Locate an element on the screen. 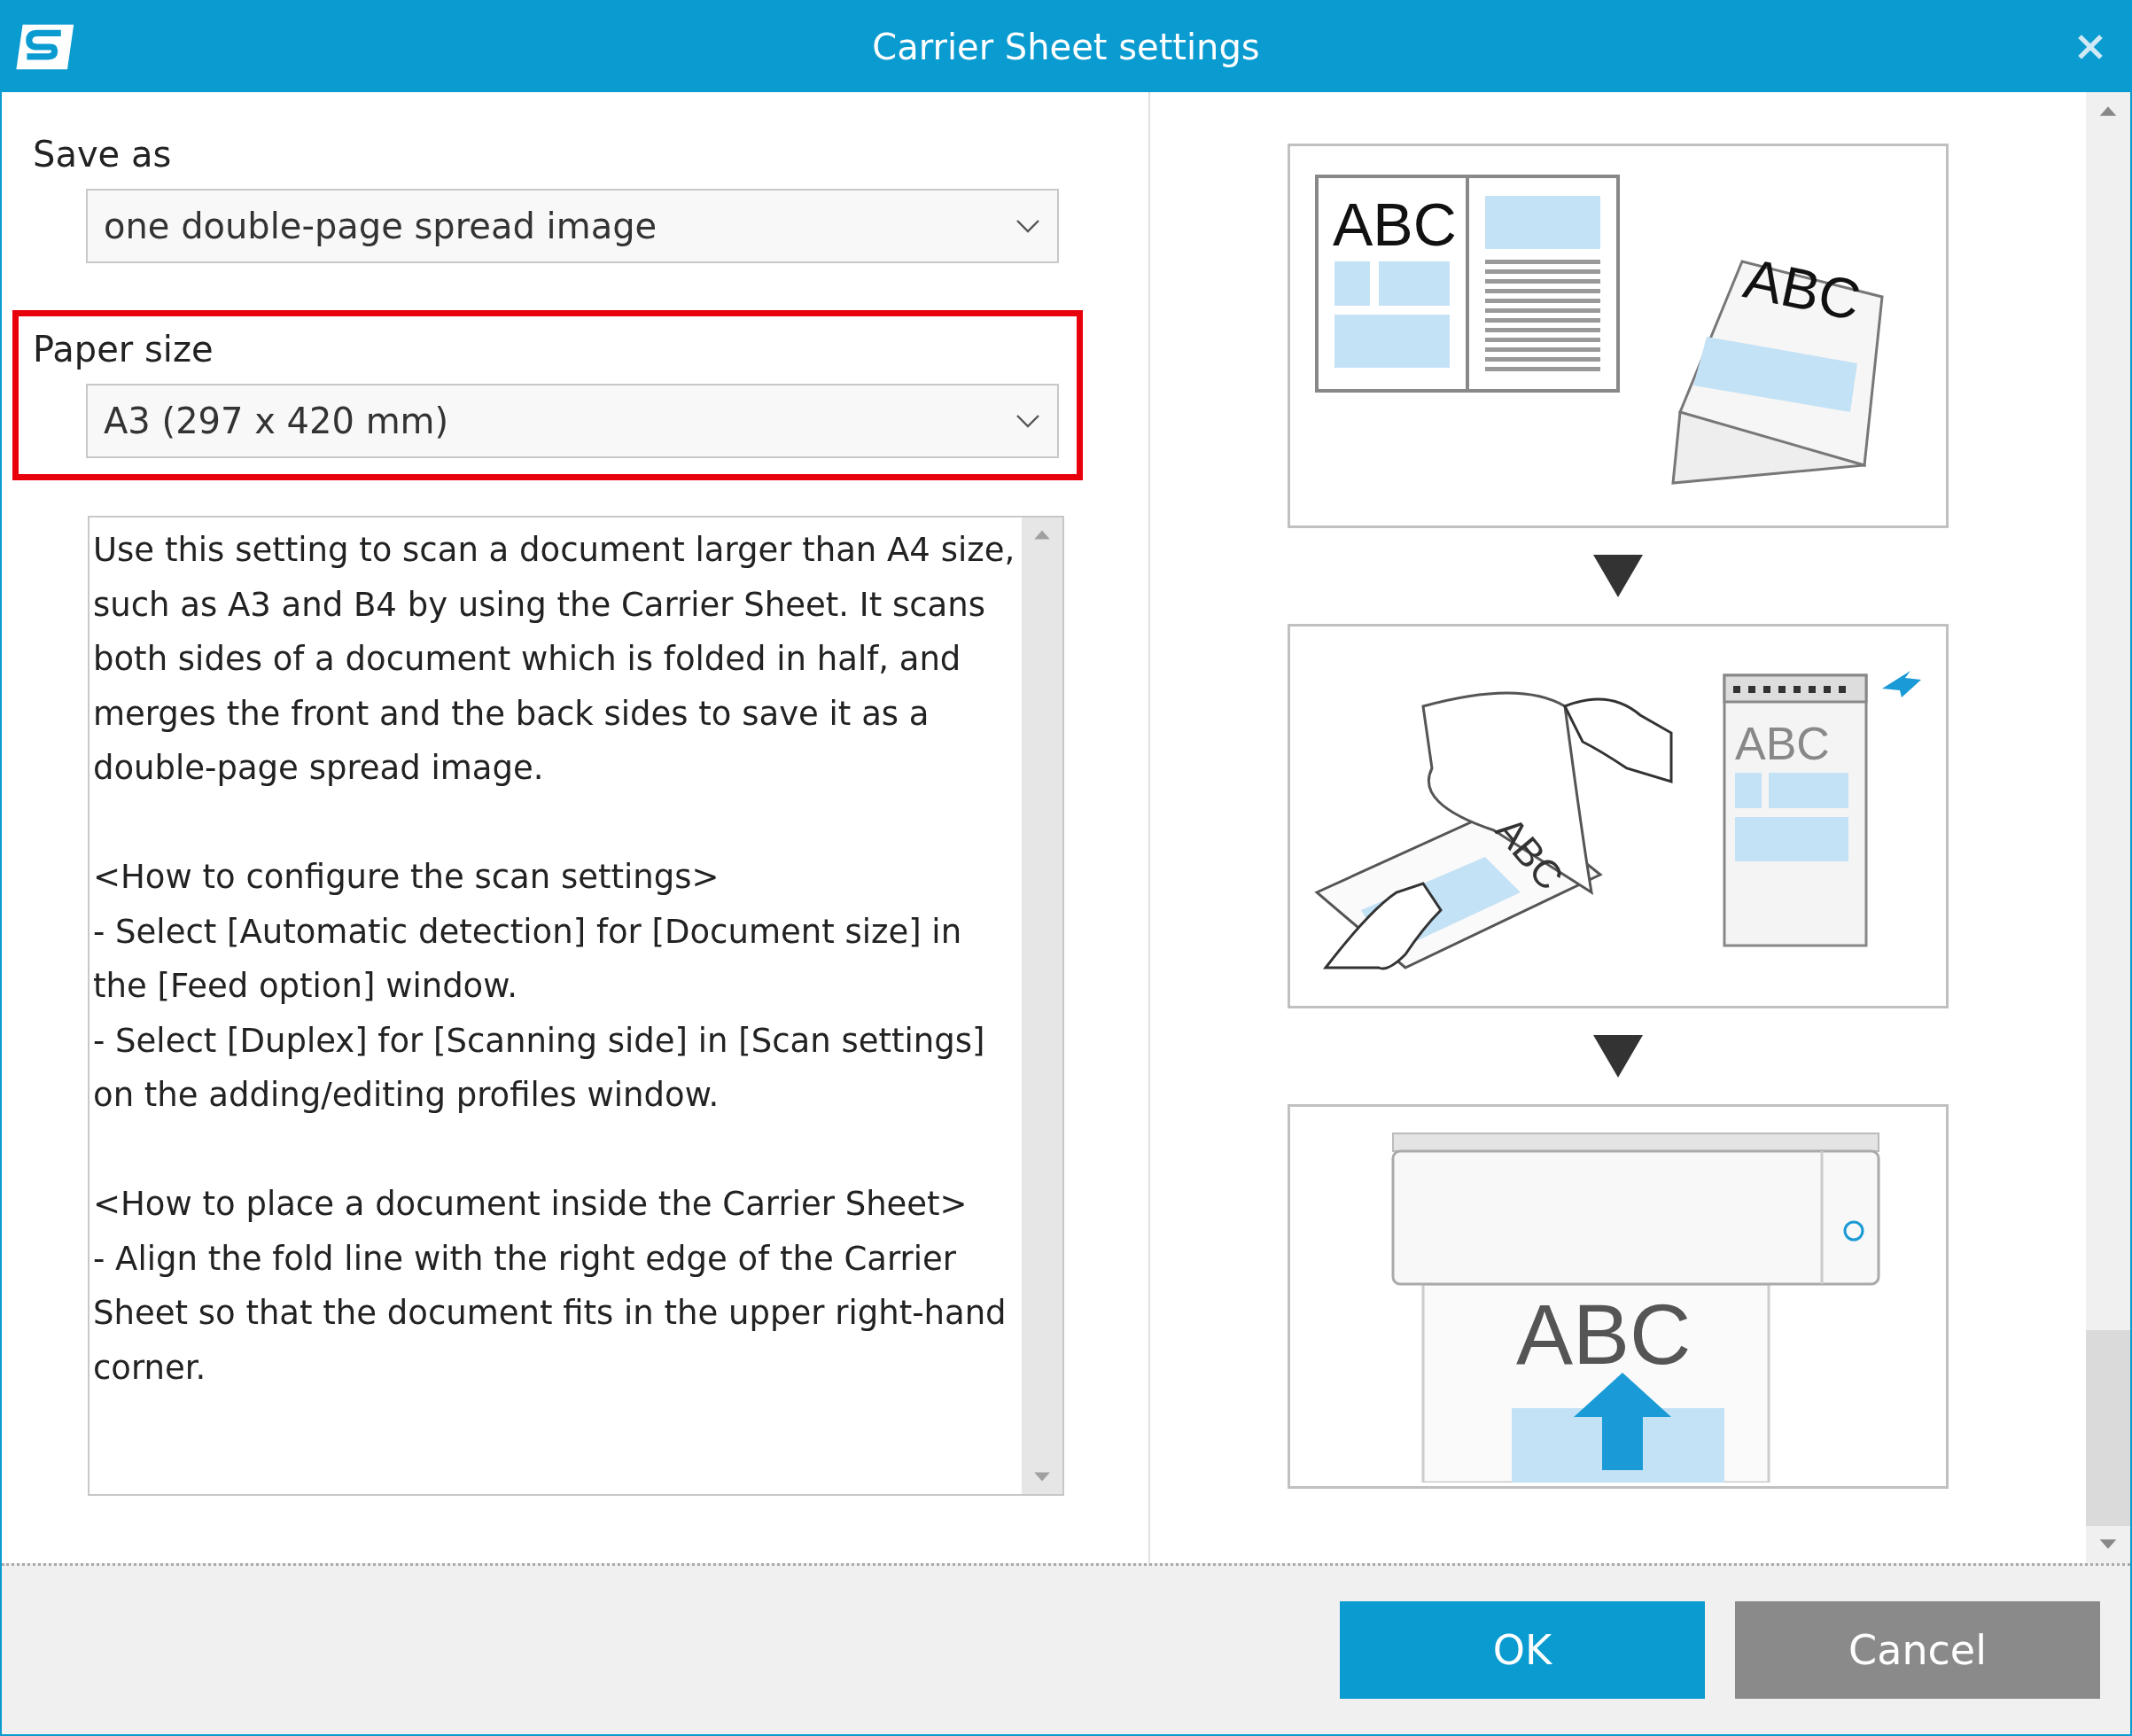 This screenshot has width=2132, height=1736. window-title: Carrier Sheet settings is located at coordinates (1066, 47).